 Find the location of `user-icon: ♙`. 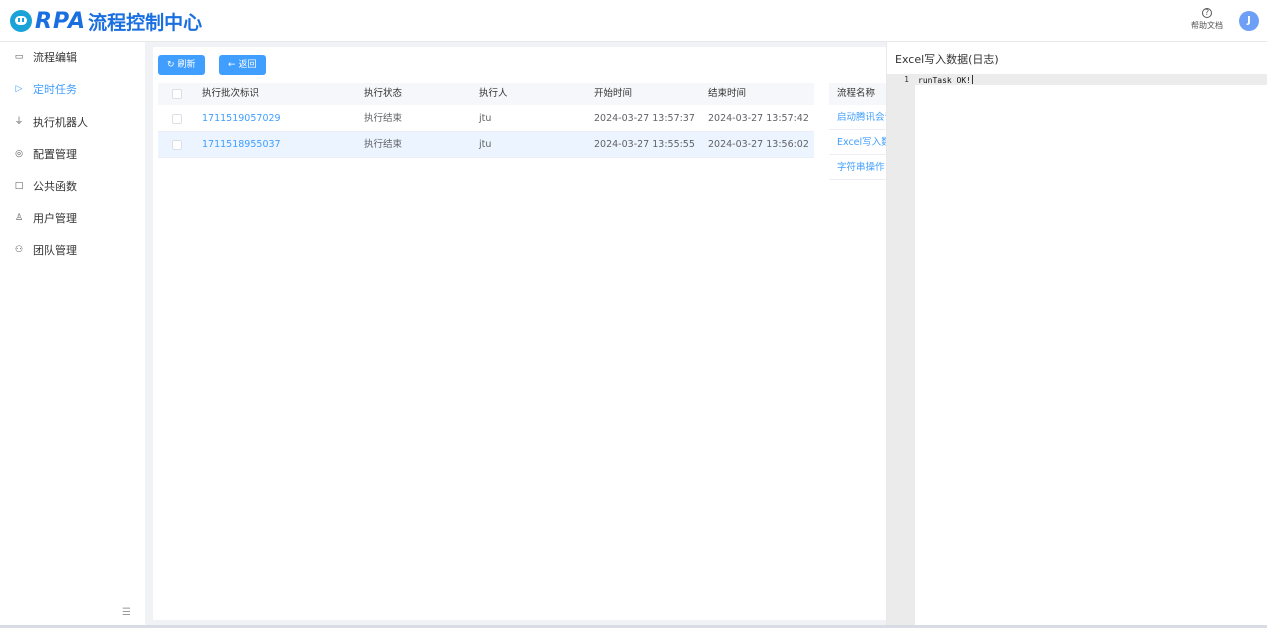

user-icon: ♙ is located at coordinates (19, 218).